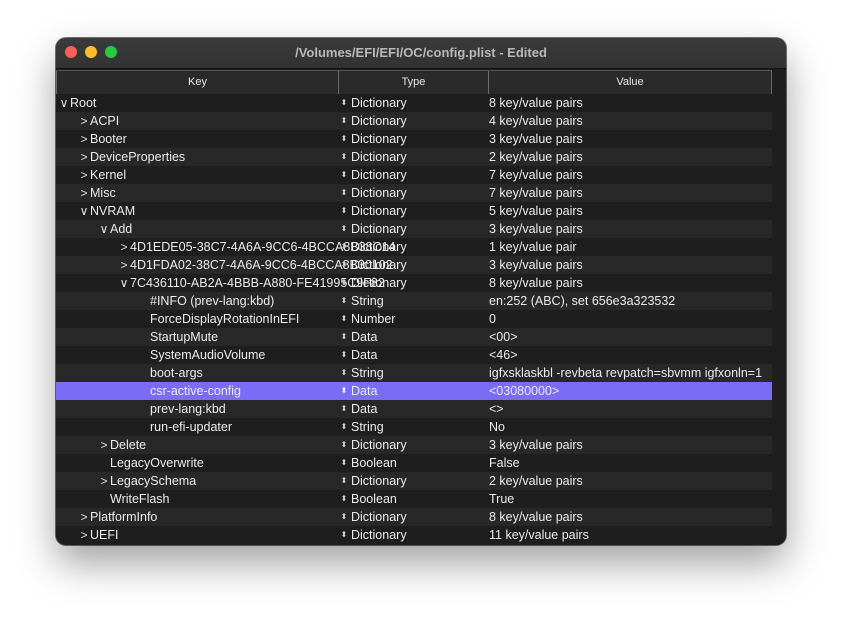  I want to click on outline-row: > UEFI ⬍ Dictionary 11 key/value pairs, so click(414, 535).